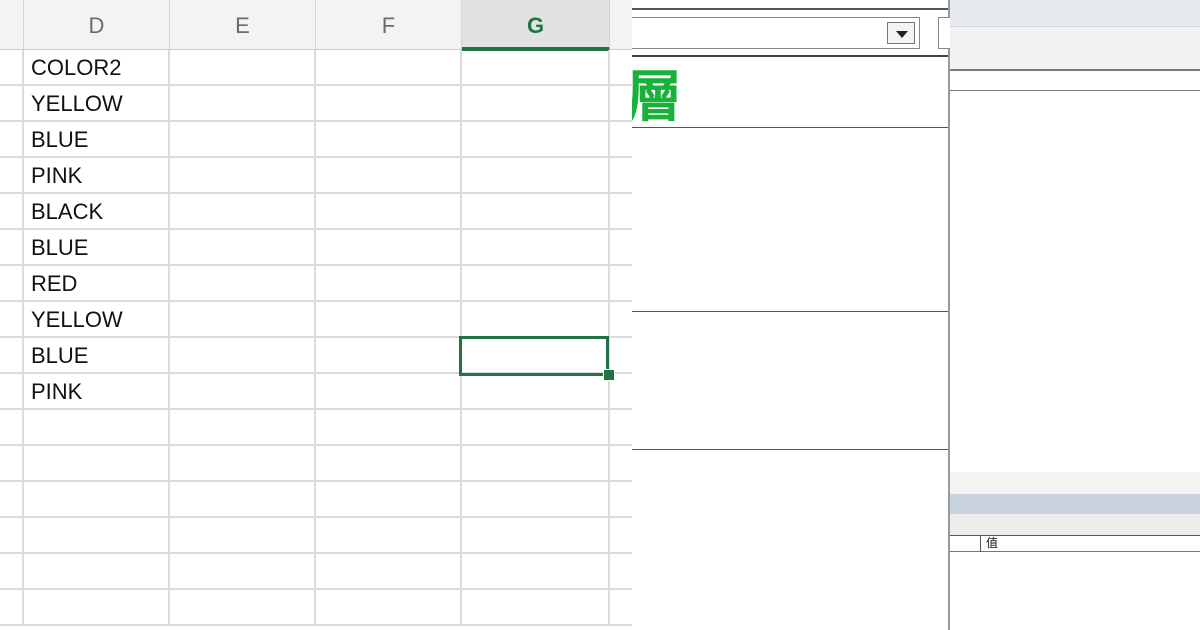 The height and width of the screenshot is (630, 1200). What do you see at coordinates (901, 33) in the screenshot?
I see `chevron-down-icon` at bounding box center [901, 33].